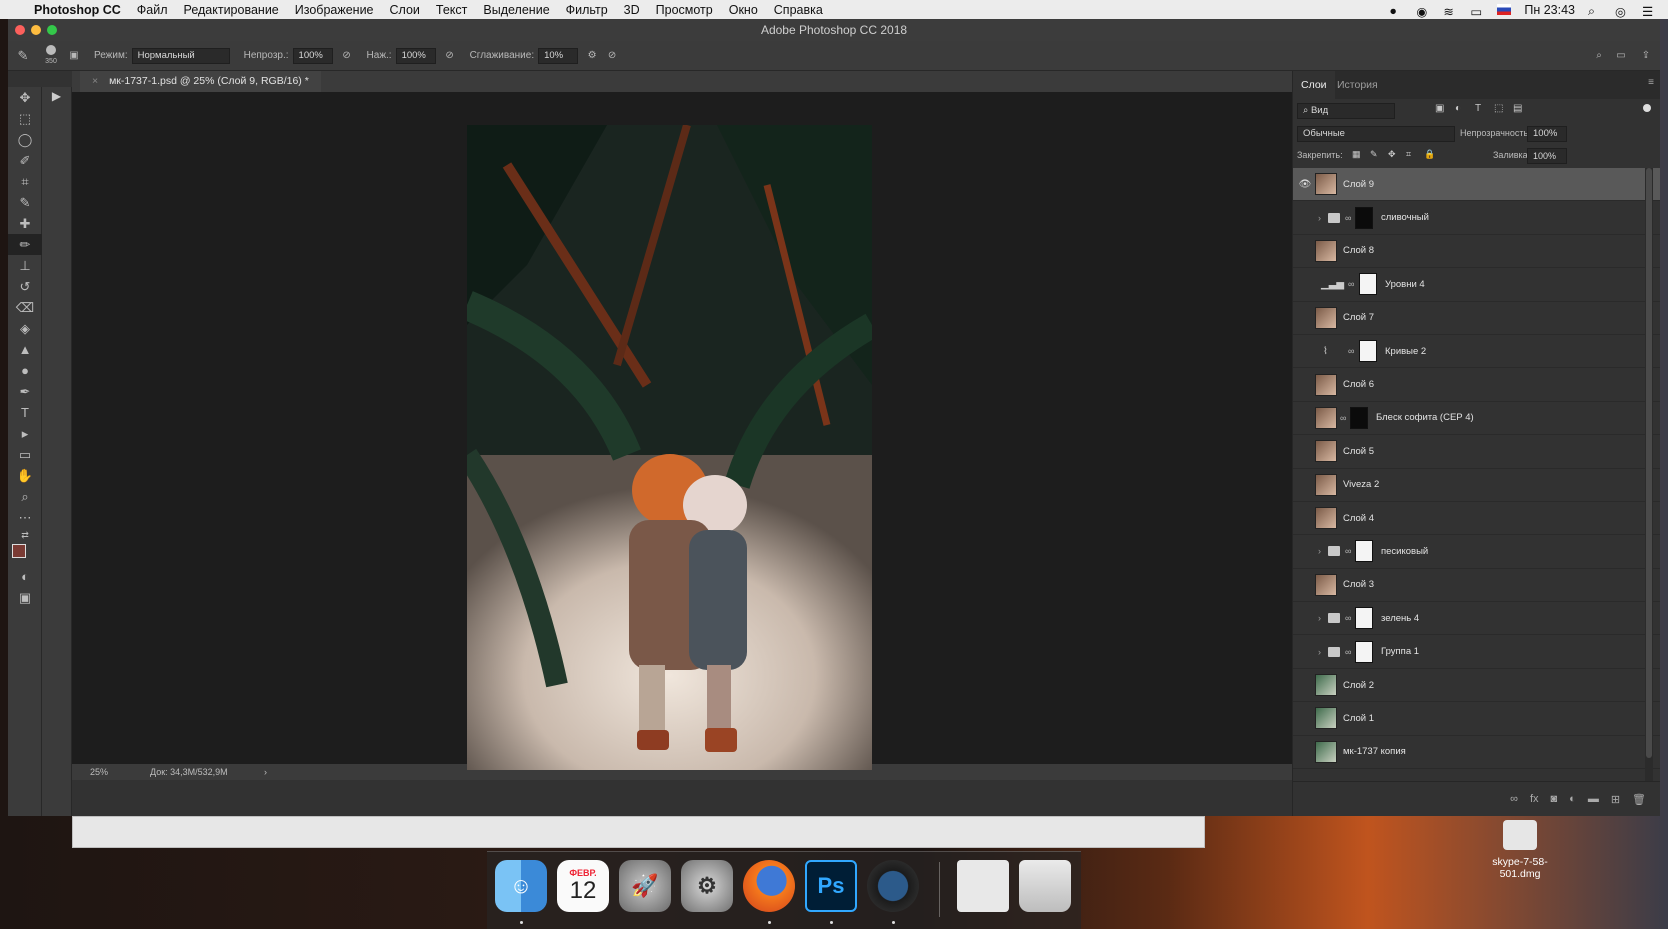 Image resolution: width=1668 pixels, height=929 pixels. Describe the element at coordinates (77, 10) in the screenshot. I see `menu-app-name: Photoshop CC` at that location.